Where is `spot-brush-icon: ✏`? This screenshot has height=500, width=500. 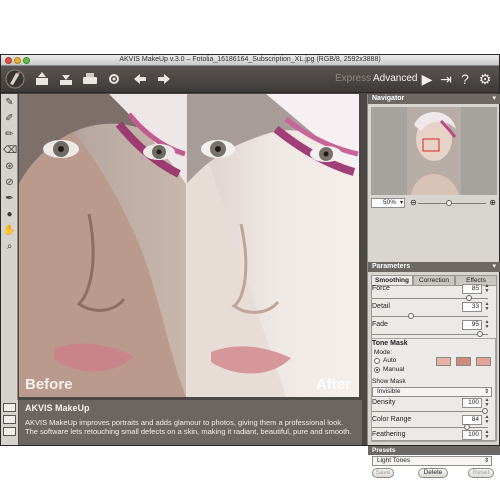
spot-brush-icon: ✏ is located at coordinates (9, 135).